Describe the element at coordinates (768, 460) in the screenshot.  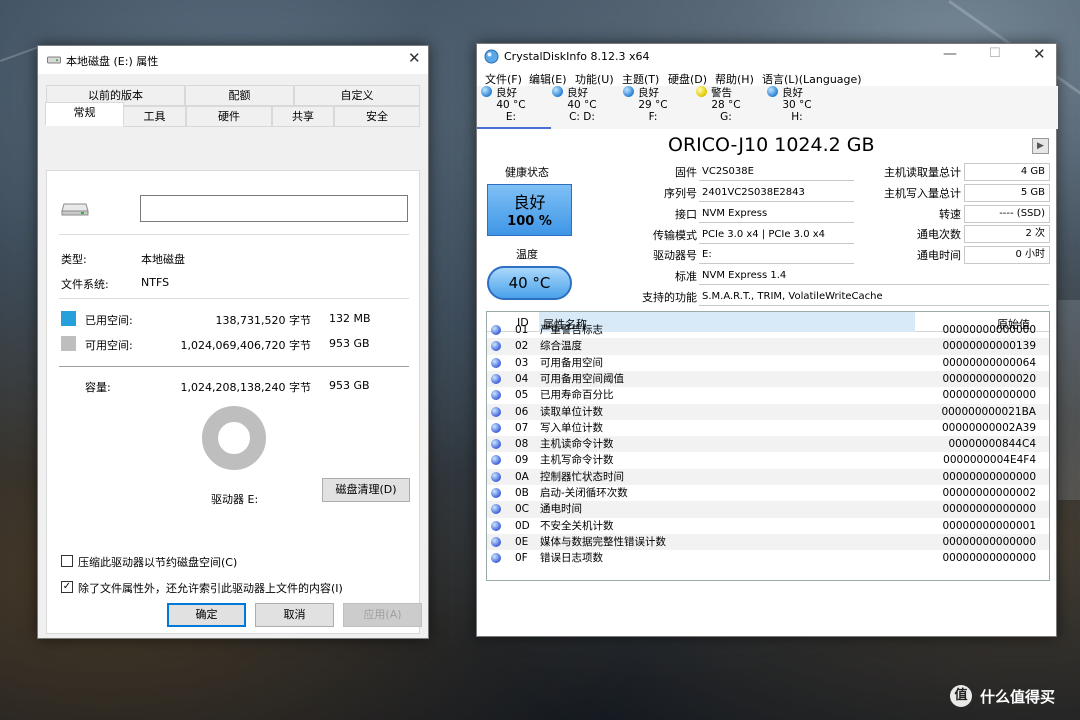
I see `smart-row: 09 主机写命令计数 0000000004E4F4` at that location.